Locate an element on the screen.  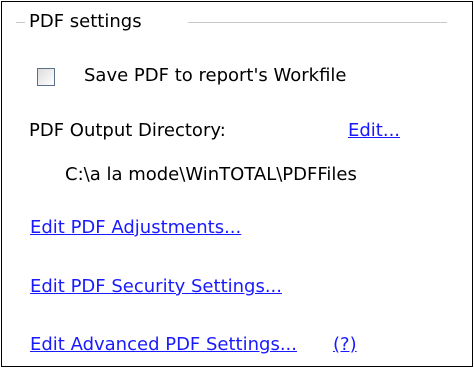
group-title: PDF settings is located at coordinates (85, 21).